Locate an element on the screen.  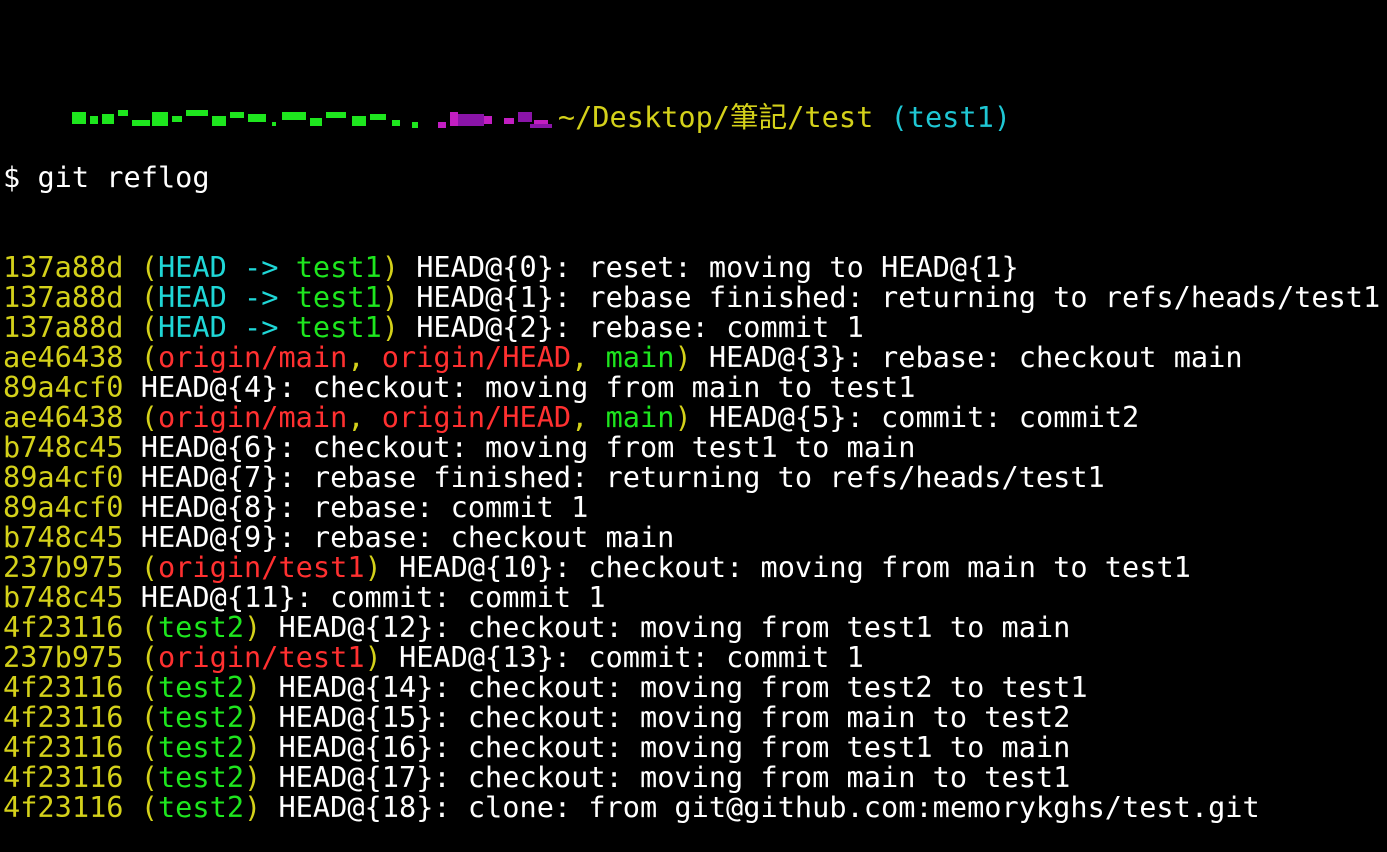
reflog-message: HEAD@{8}: rebase: commit 1 is located at coordinates (364, 507).